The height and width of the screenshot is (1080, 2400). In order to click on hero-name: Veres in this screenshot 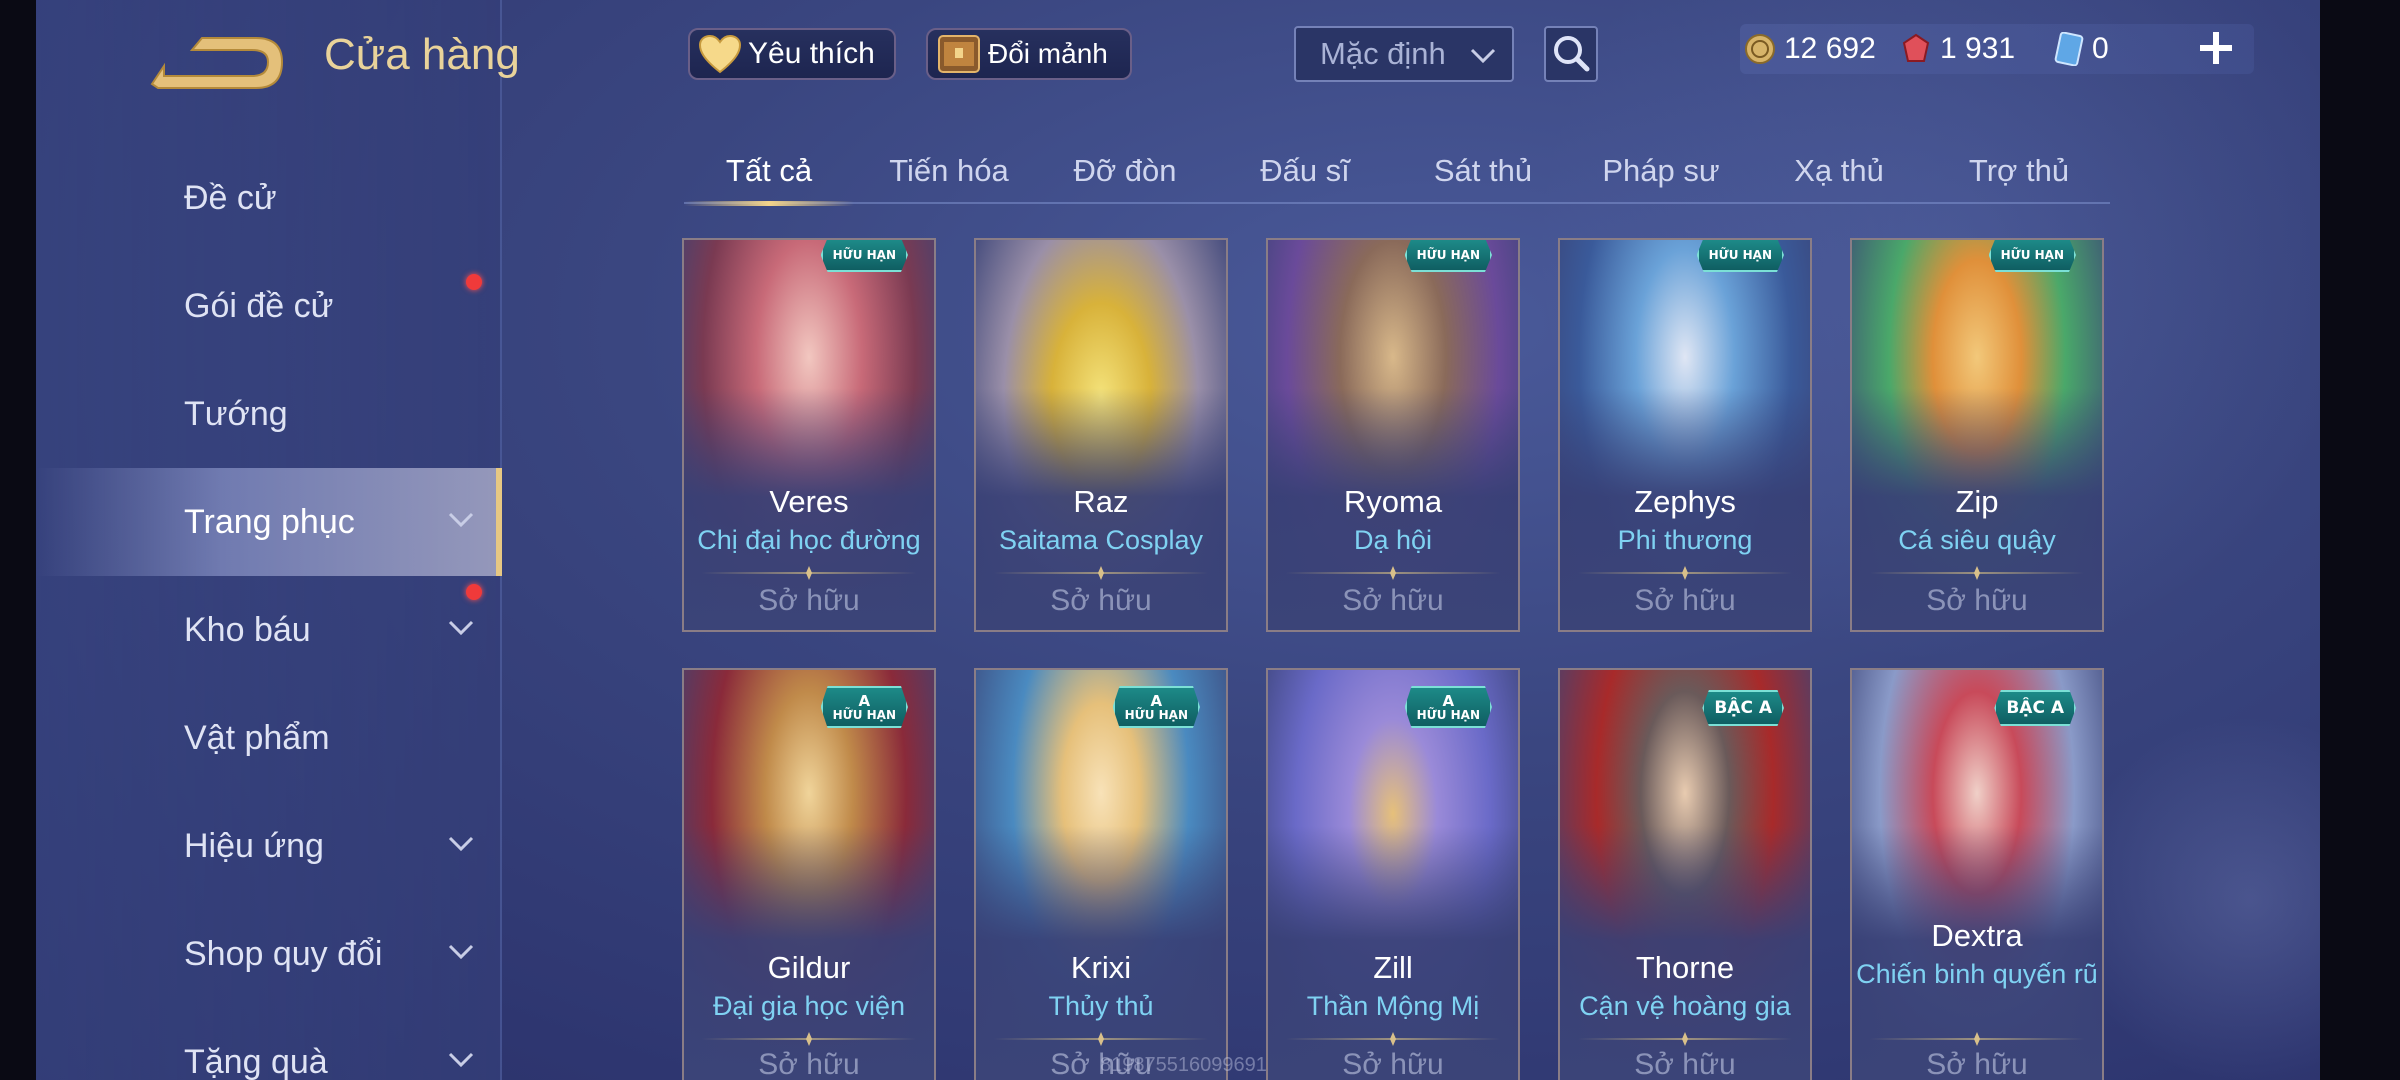, I will do `click(809, 501)`.